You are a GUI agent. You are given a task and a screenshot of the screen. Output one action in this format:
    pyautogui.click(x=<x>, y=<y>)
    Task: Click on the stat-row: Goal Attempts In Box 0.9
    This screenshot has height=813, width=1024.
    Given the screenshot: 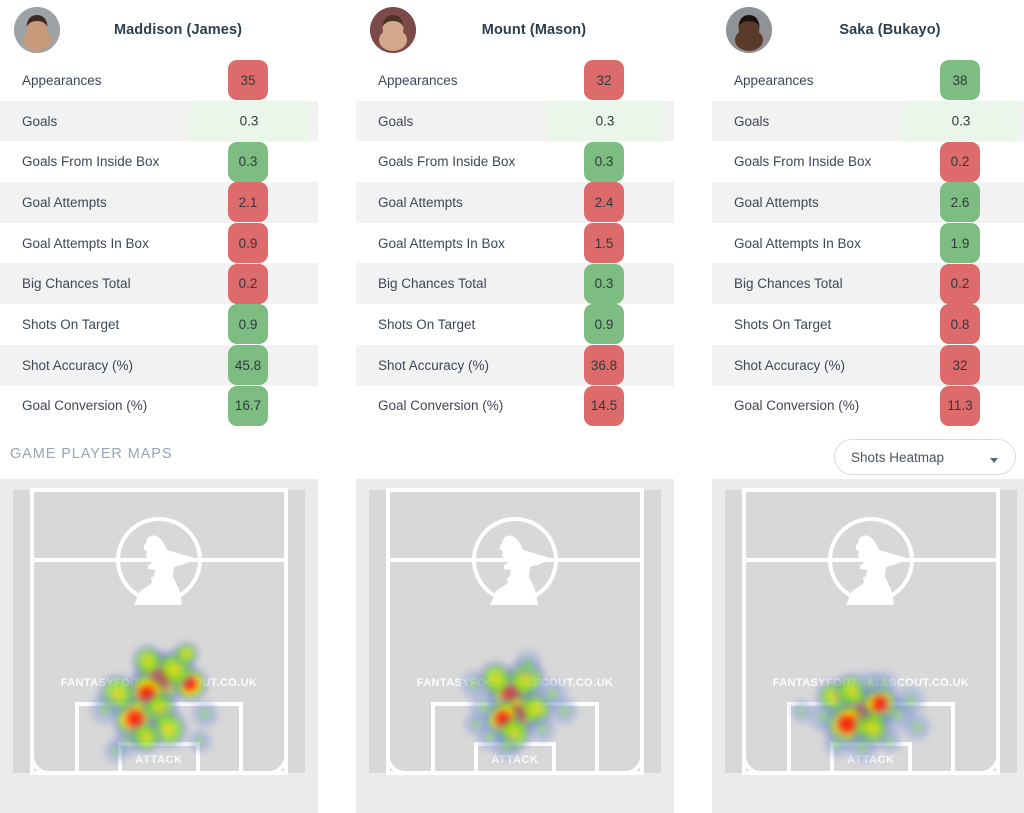 What is the action you would take?
    pyautogui.click(x=159, y=243)
    